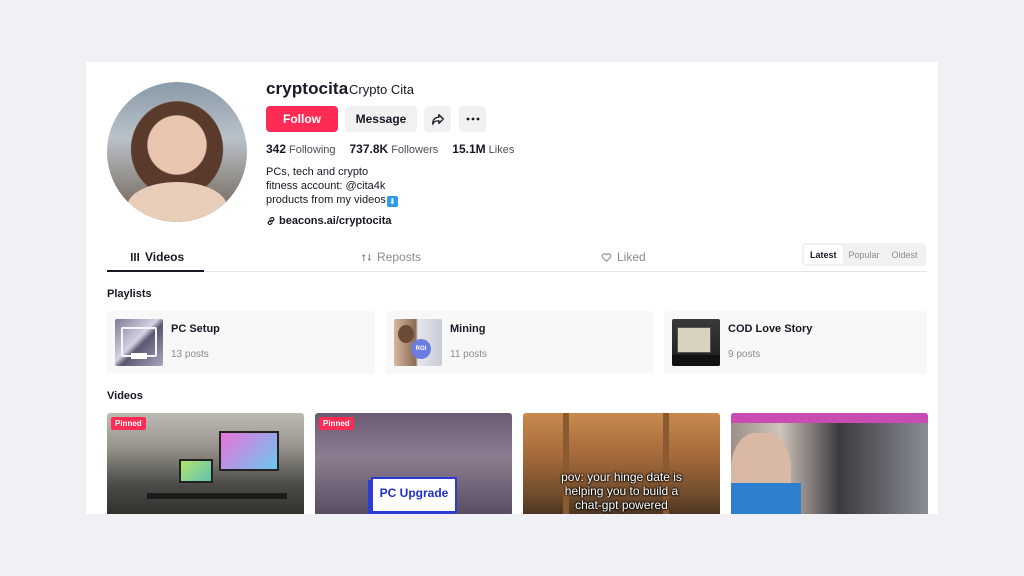 The image size is (1024, 576). Describe the element at coordinates (823, 254) in the screenshot. I see `sort-latest: Latest` at that location.